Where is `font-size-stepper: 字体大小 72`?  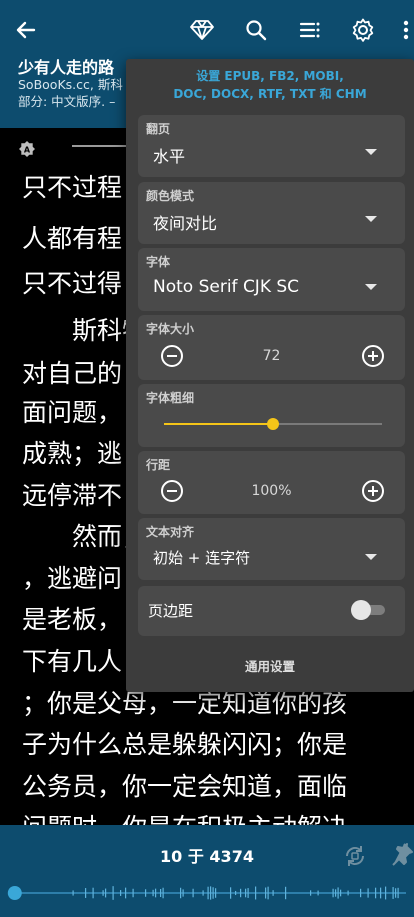
font-size-stepper: 字体大小 72 is located at coordinates (271, 347).